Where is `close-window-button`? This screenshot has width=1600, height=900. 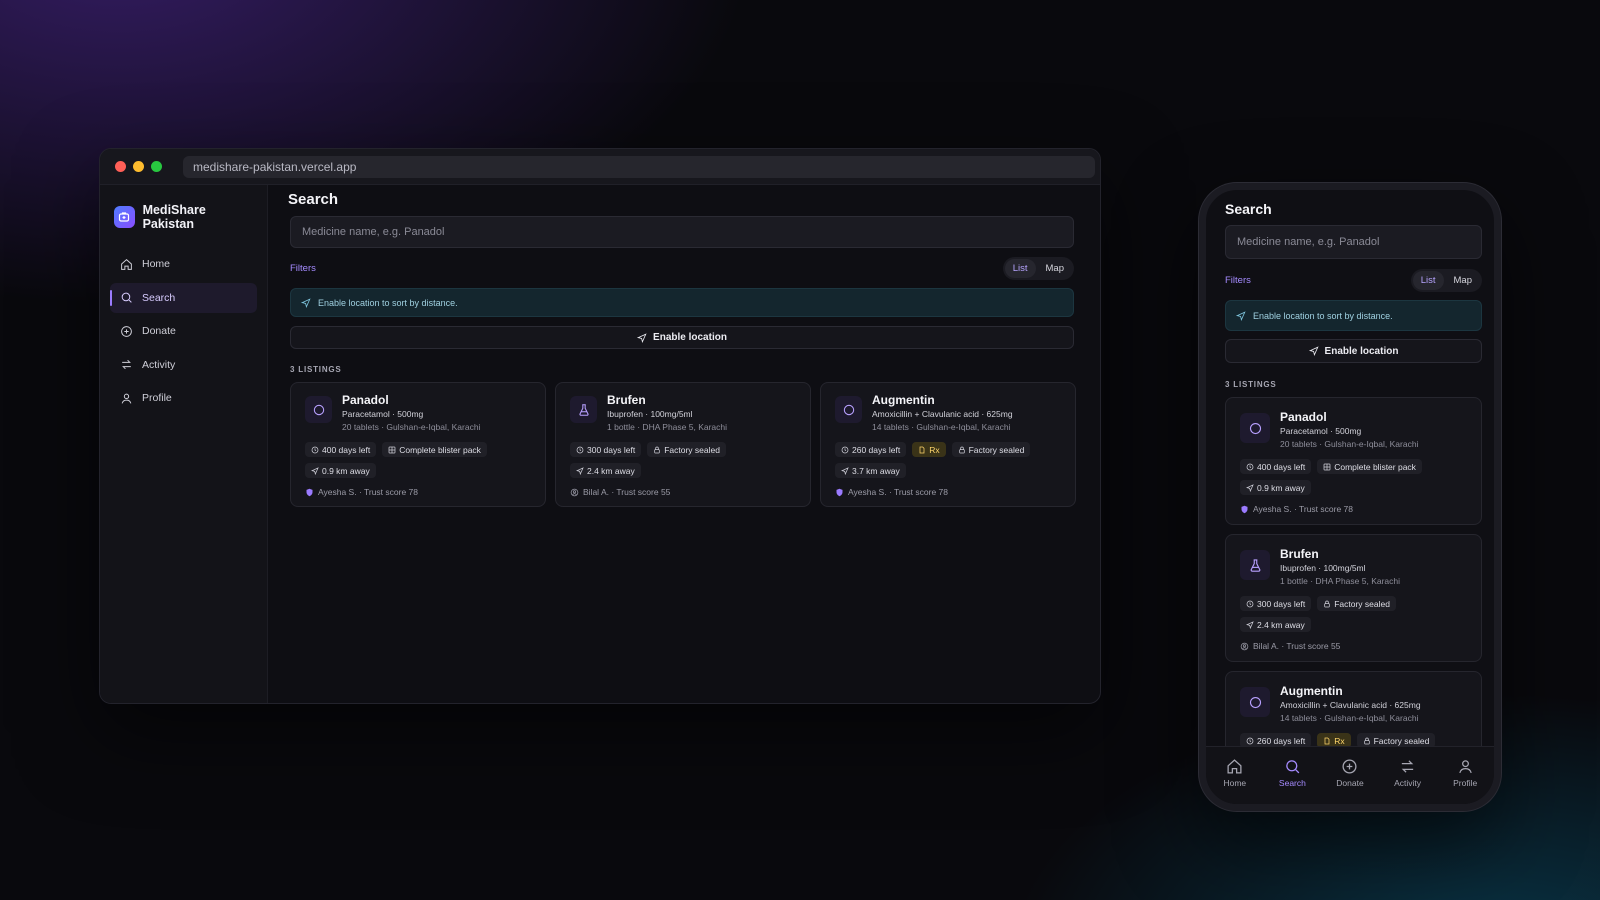 close-window-button is located at coordinates (120, 166).